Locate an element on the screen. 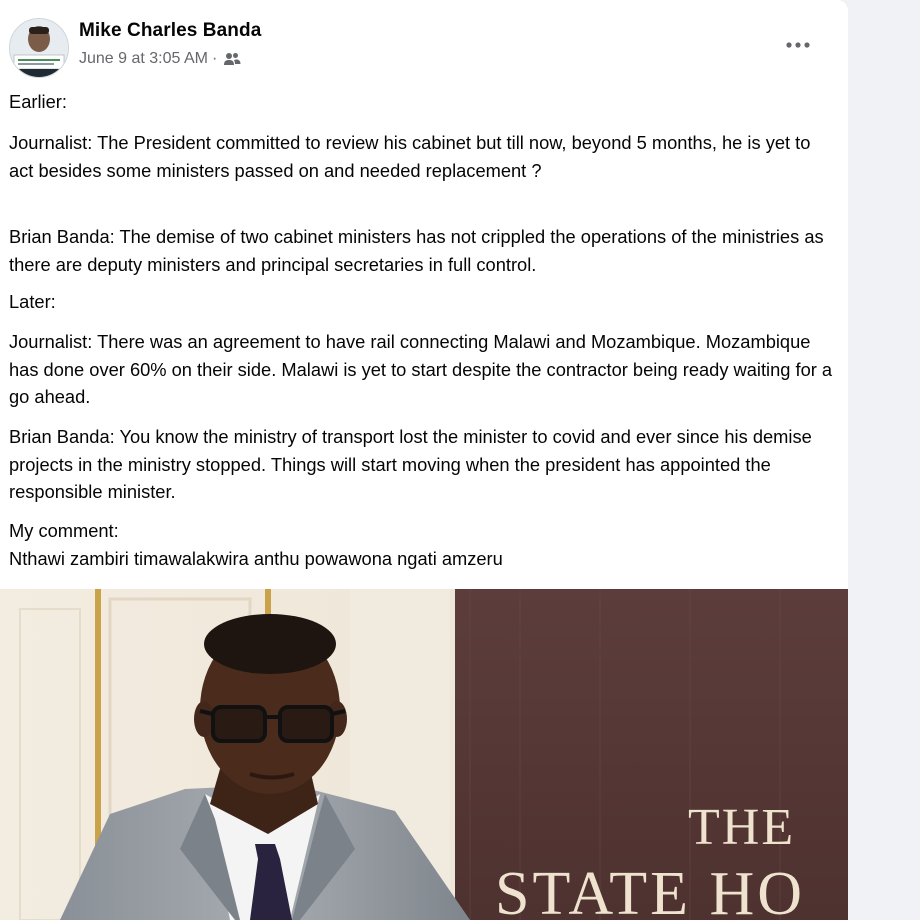  feed-right-gutter is located at coordinates (884, 460).